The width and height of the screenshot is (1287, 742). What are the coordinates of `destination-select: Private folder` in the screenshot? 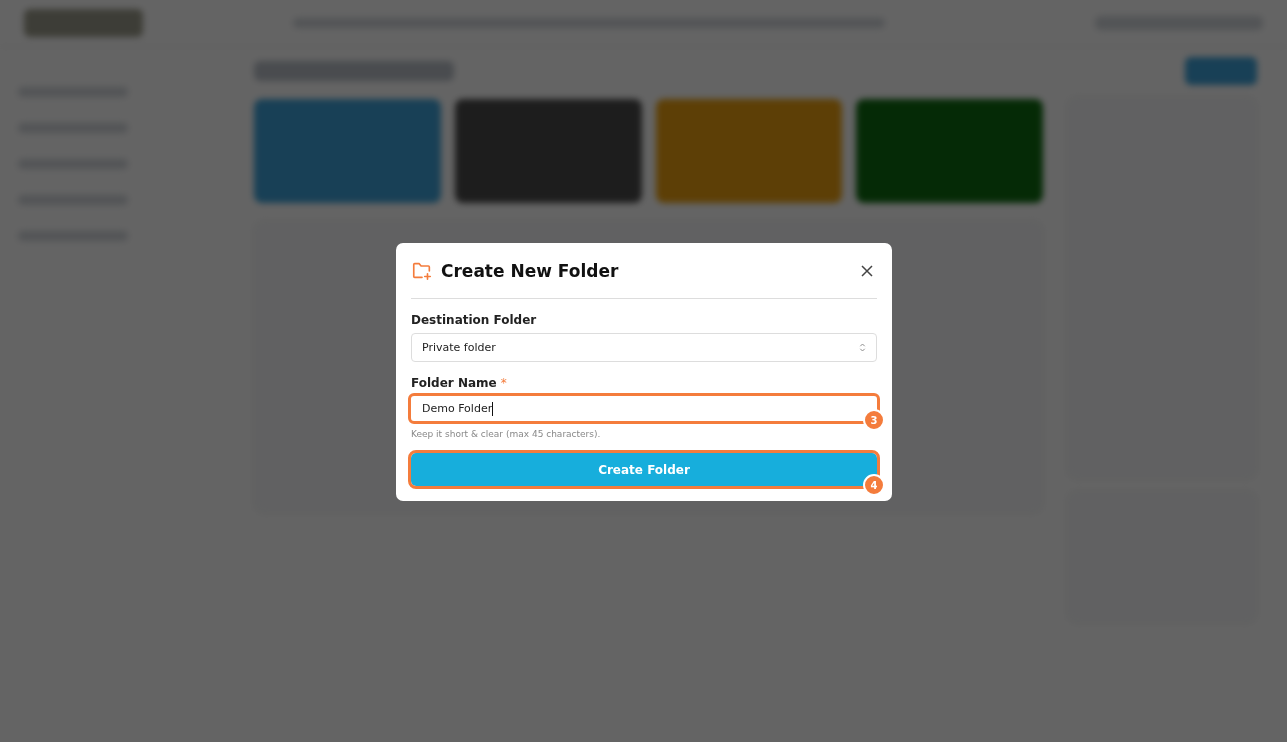 It's located at (644, 347).